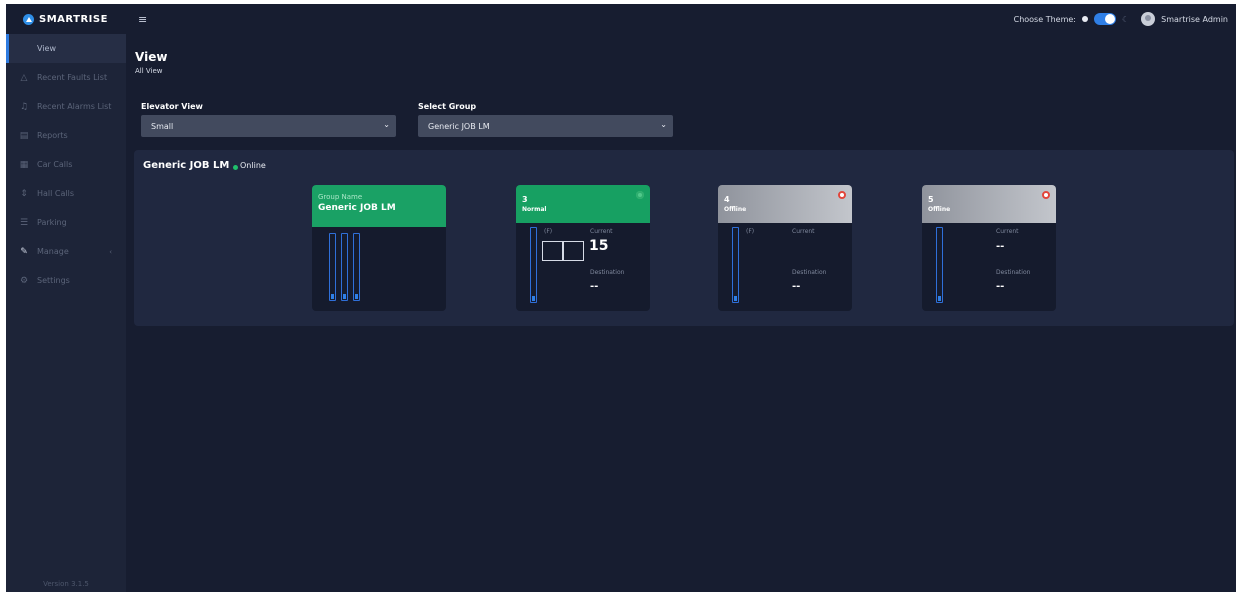  I want to click on car-number: 4, so click(727, 199).